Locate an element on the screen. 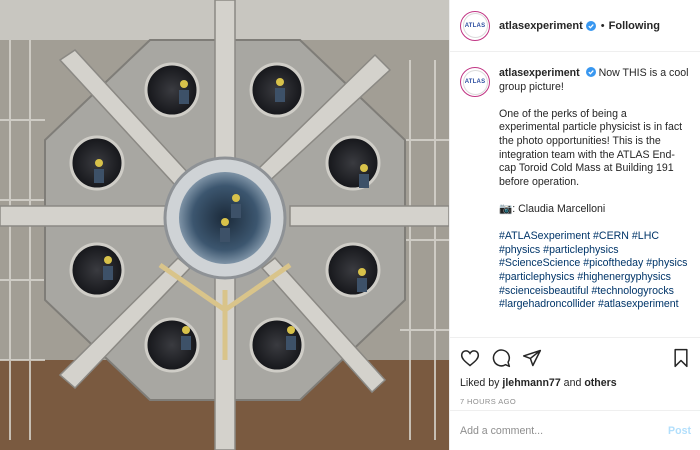 The width and height of the screenshot is (700, 450). hashtag-link: #ScienceScience is located at coordinates (539, 263).